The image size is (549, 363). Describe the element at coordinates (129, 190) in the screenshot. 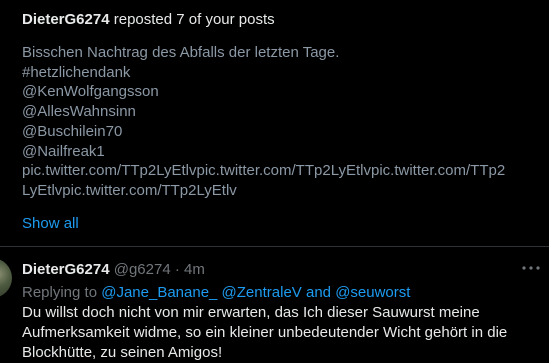

I see `preview-line: LyEtlvpic.twitter.com/TTp2LyEtlv` at that location.